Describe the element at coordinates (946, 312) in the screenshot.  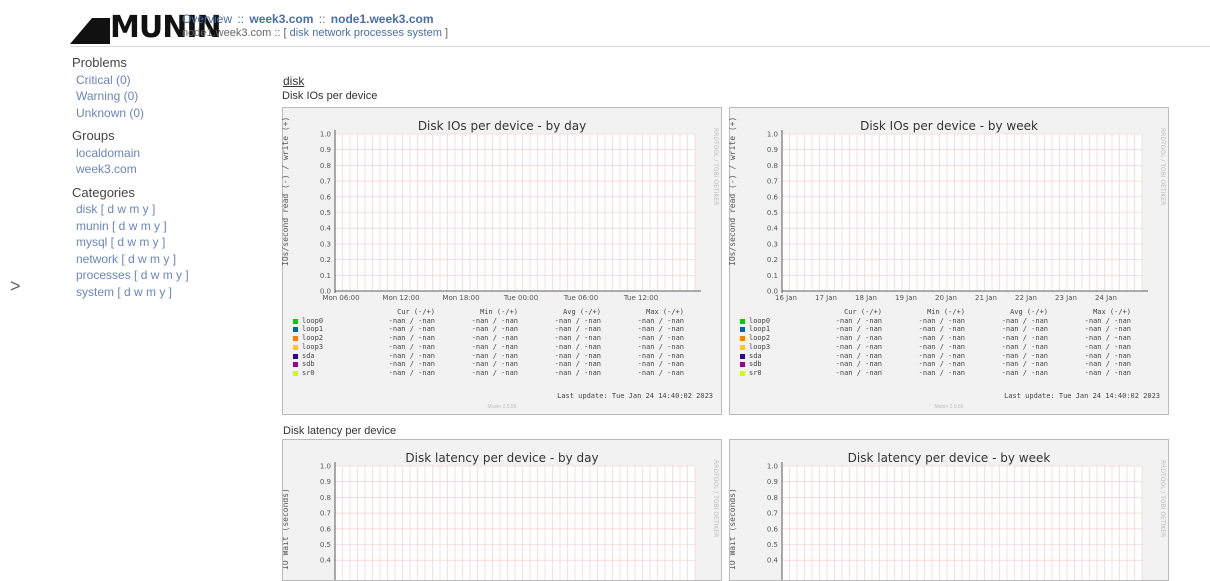
I see `legend-column-header: Min (-/+)` at that location.